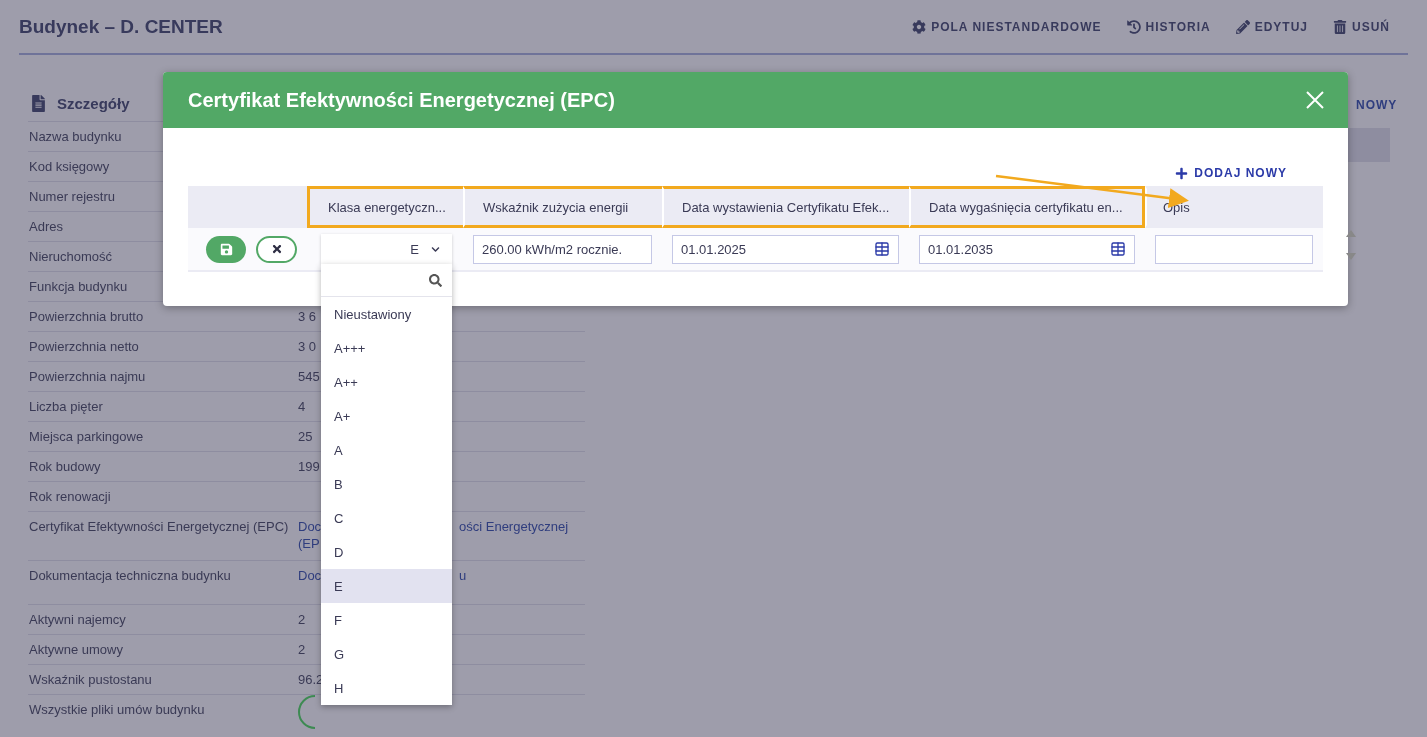  Describe the element at coordinates (562, 207) in the screenshot. I see `column-header: Wskaźnik zużycia energii` at that location.